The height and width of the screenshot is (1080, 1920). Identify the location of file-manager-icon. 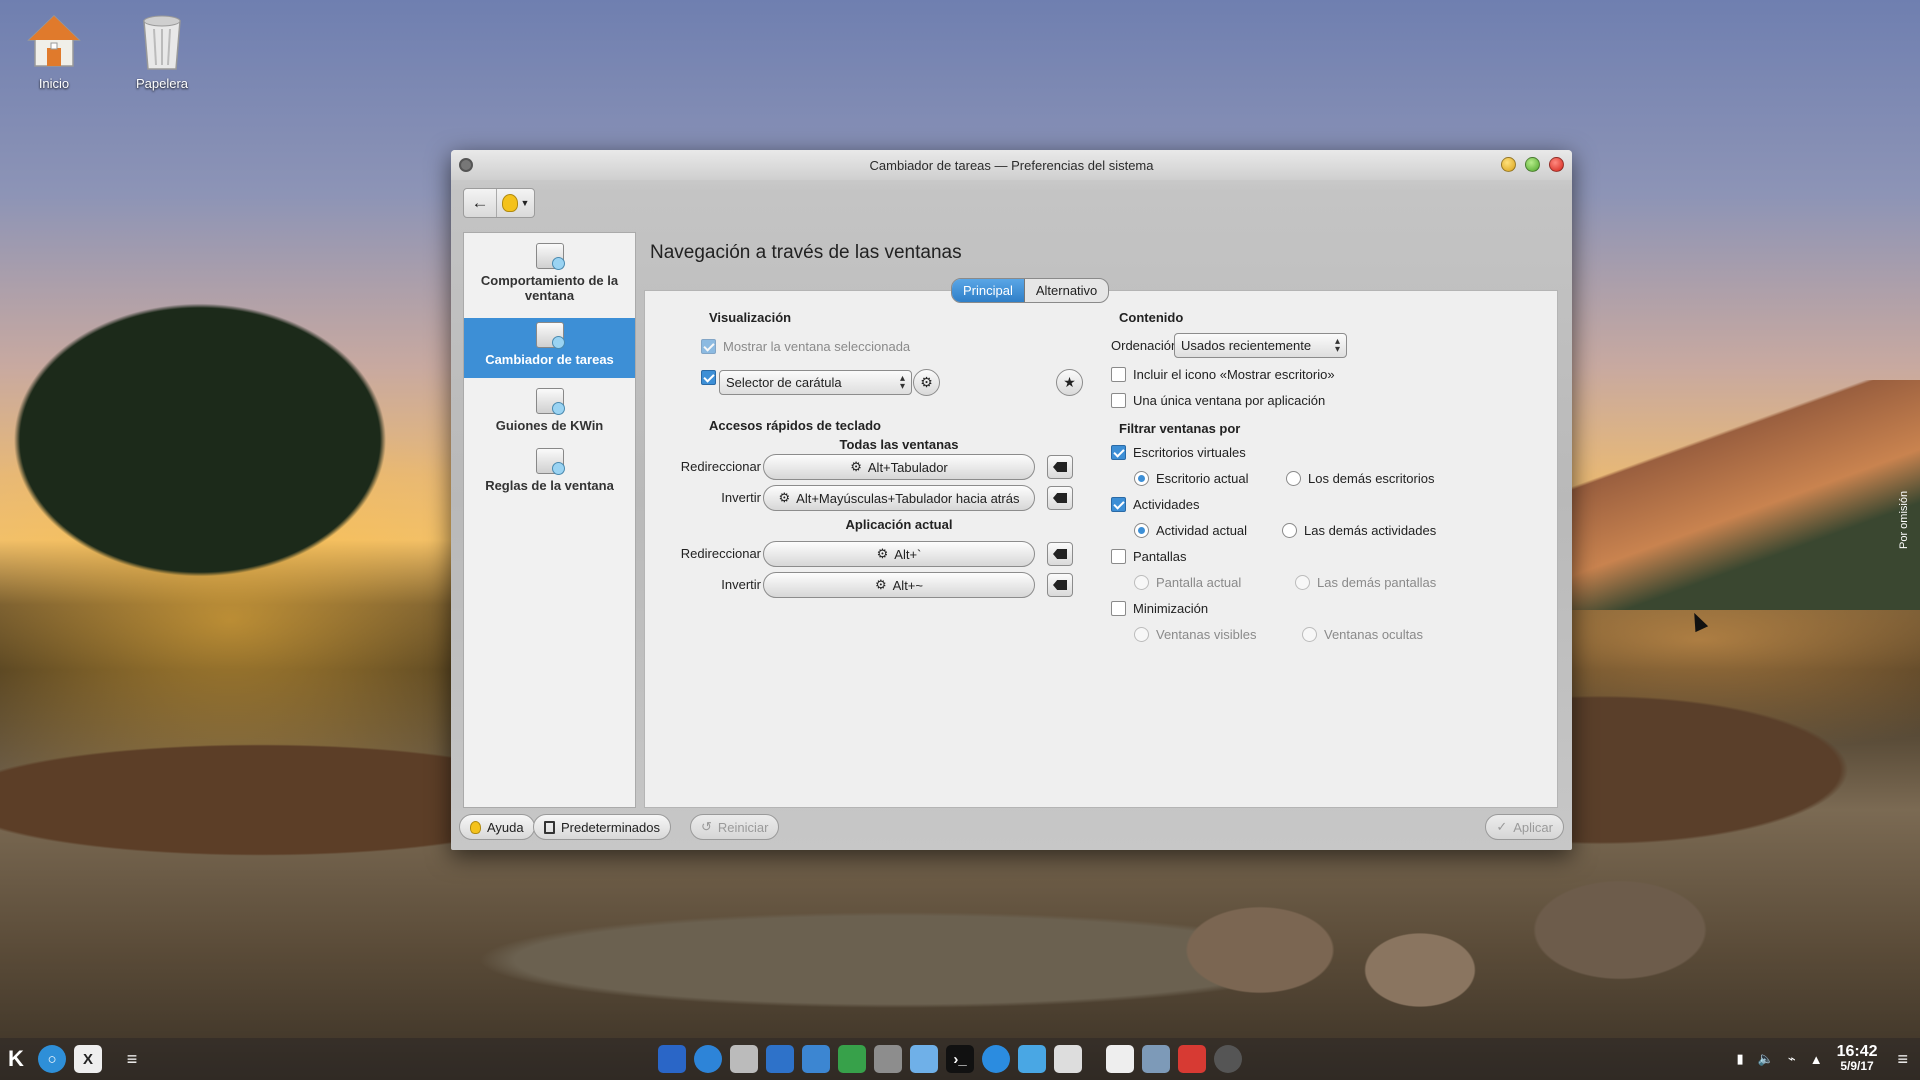
(672, 1059).